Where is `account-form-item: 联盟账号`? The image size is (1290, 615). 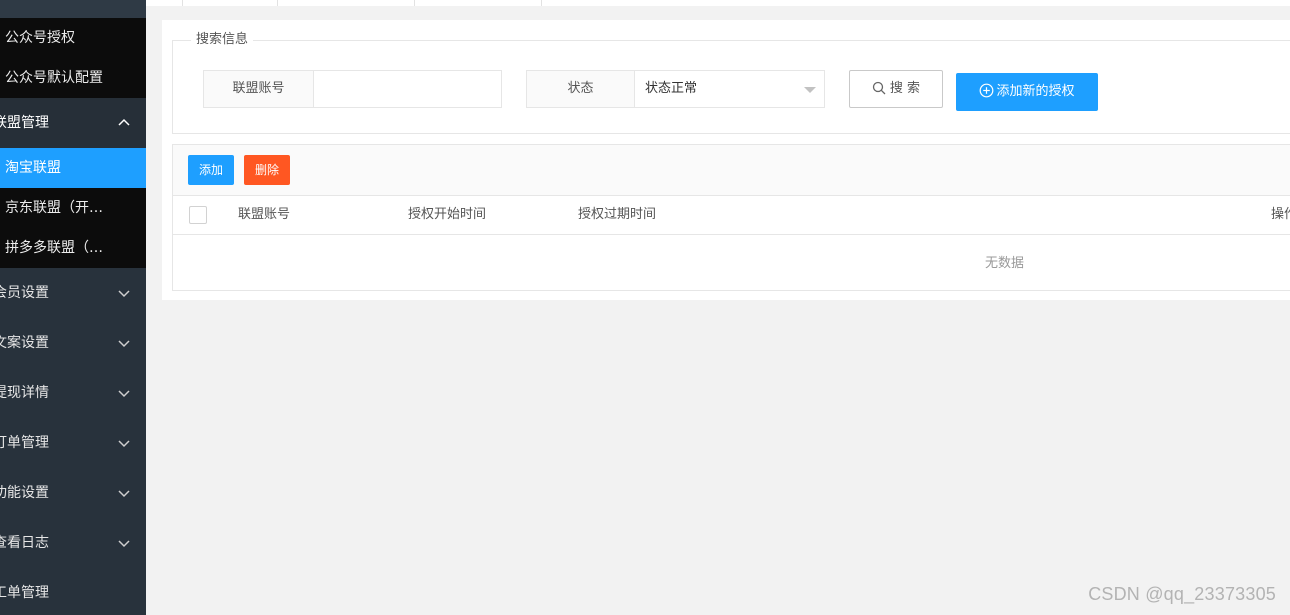 account-form-item: 联盟账号 is located at coordinates (352, 89).